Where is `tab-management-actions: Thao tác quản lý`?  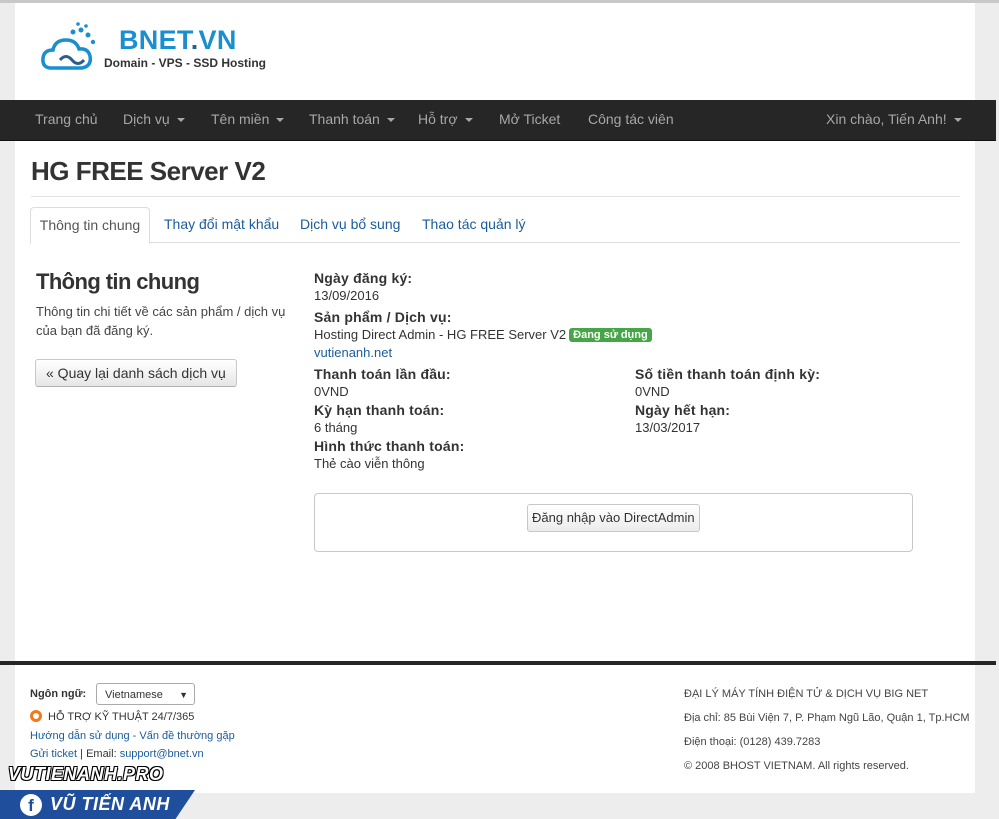
tab-management-actions: Thao tác quản lý is located at coordinates (474, 224).